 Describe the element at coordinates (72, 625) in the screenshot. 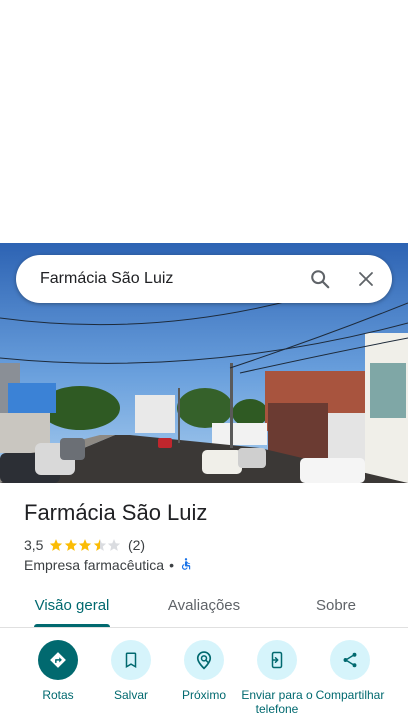

I see `active-tab-indicator` at that location.